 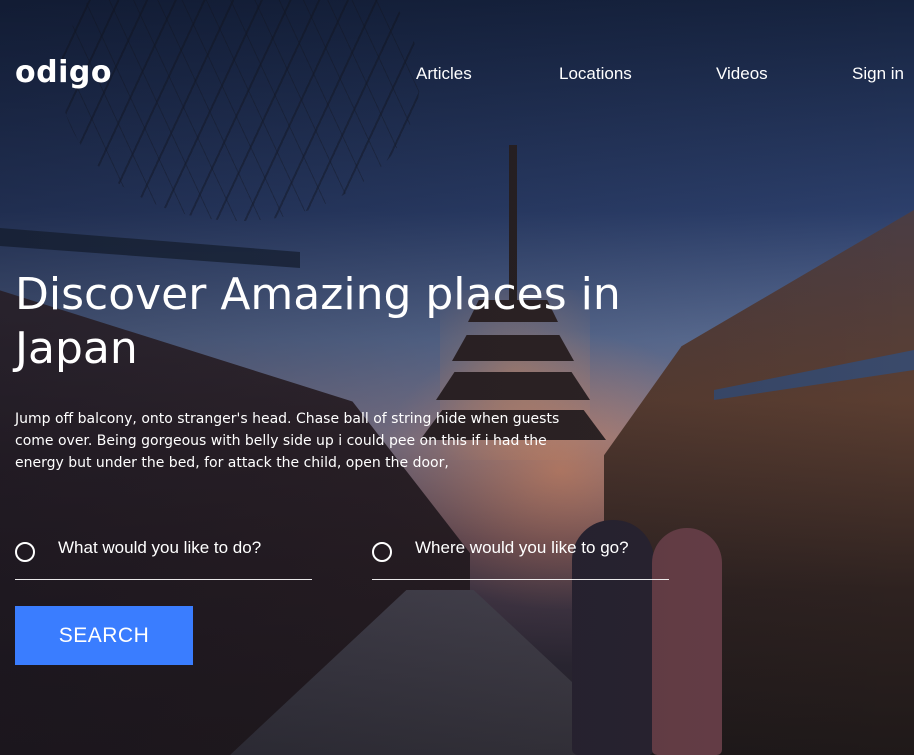 What do you see at coordinates (63, 72) in the screenshot?
I see `logo: odigo` at bounding box center [63, 72].